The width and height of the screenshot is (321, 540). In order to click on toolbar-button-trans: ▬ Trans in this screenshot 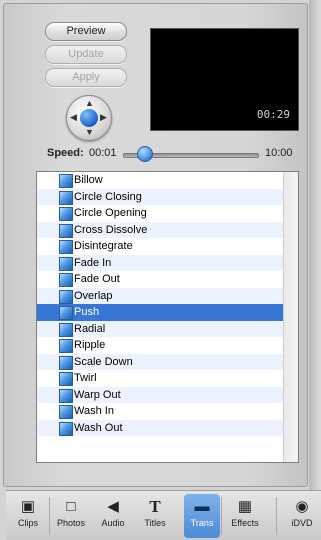, I will do `click(202, 516)`.